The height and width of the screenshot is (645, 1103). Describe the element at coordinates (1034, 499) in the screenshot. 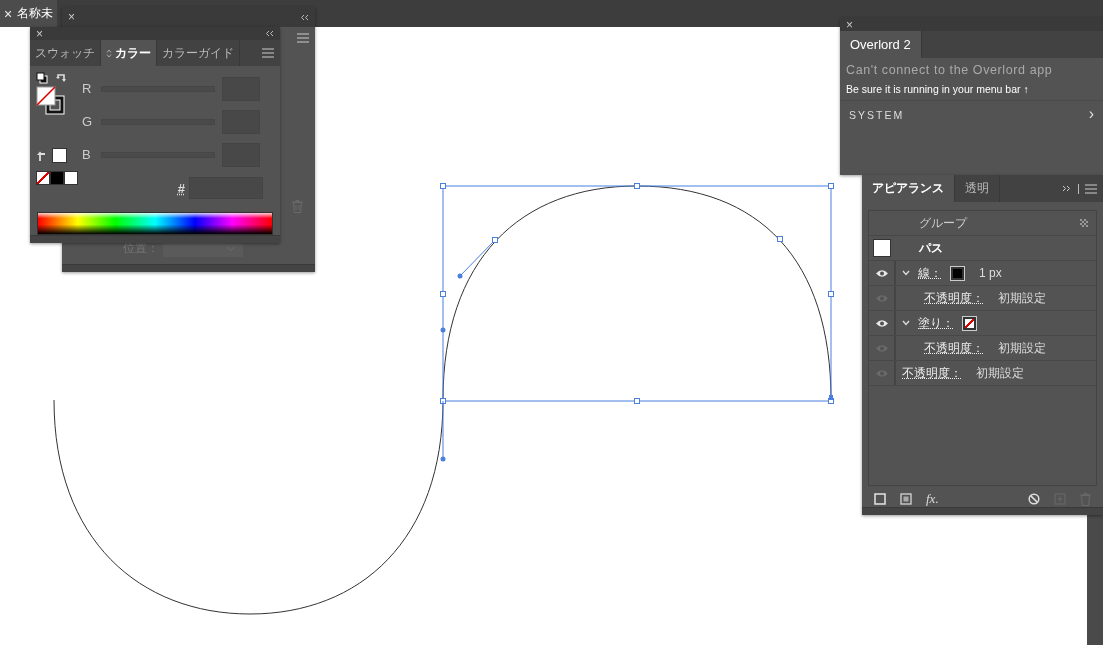

I see `clear-icon` at that location.